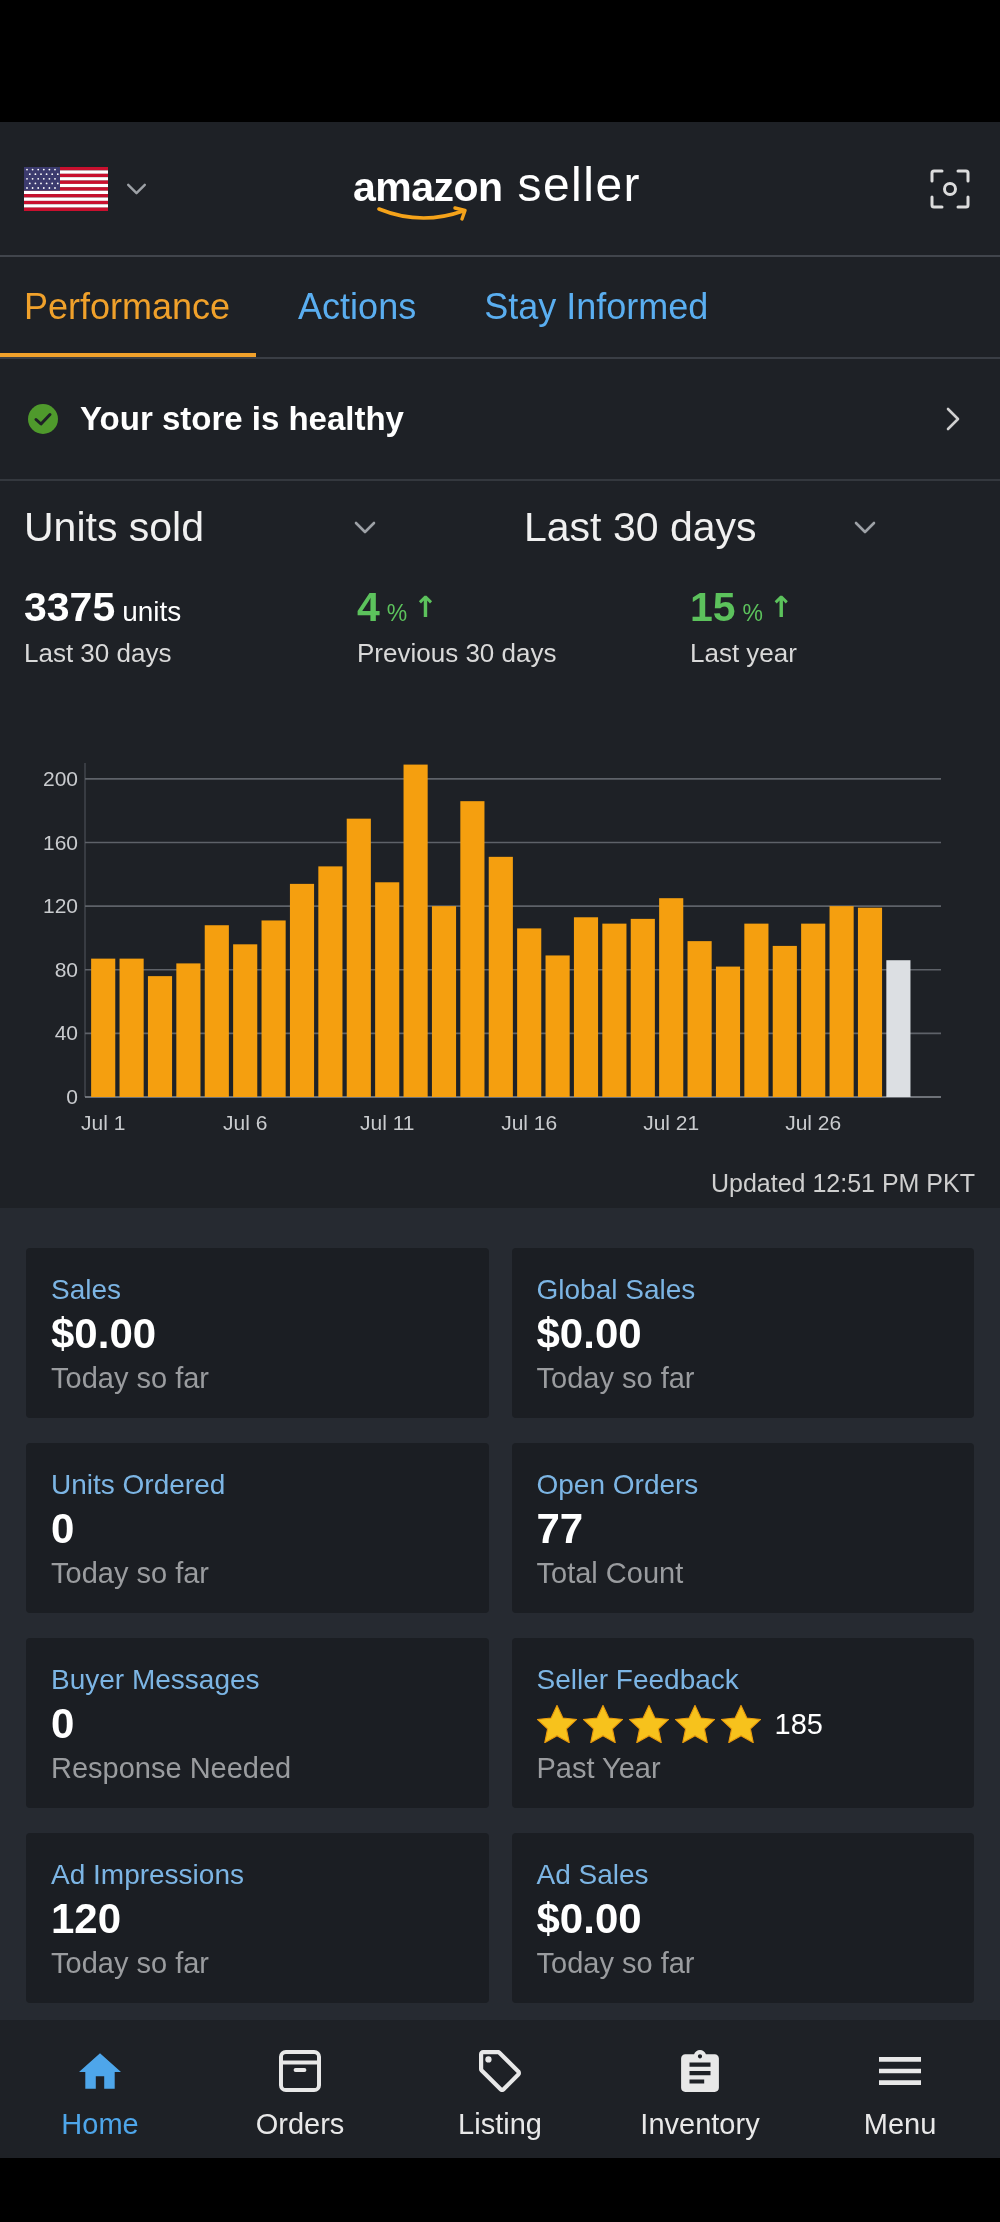 This screenshot has height=2222, width=1000. I want to click on card-value: 77, so click(560, 1529).